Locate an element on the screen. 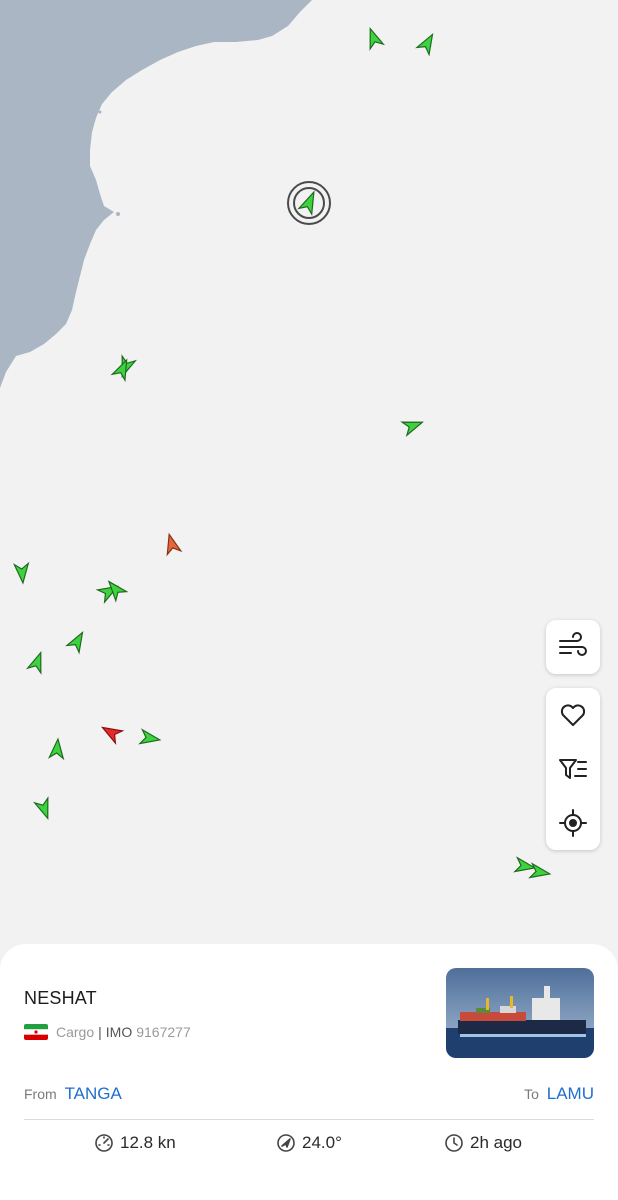 Image resolution: width=618 pixels, height=1200 pixels. selected-vessel-marker is located at coordinates (309, 203).